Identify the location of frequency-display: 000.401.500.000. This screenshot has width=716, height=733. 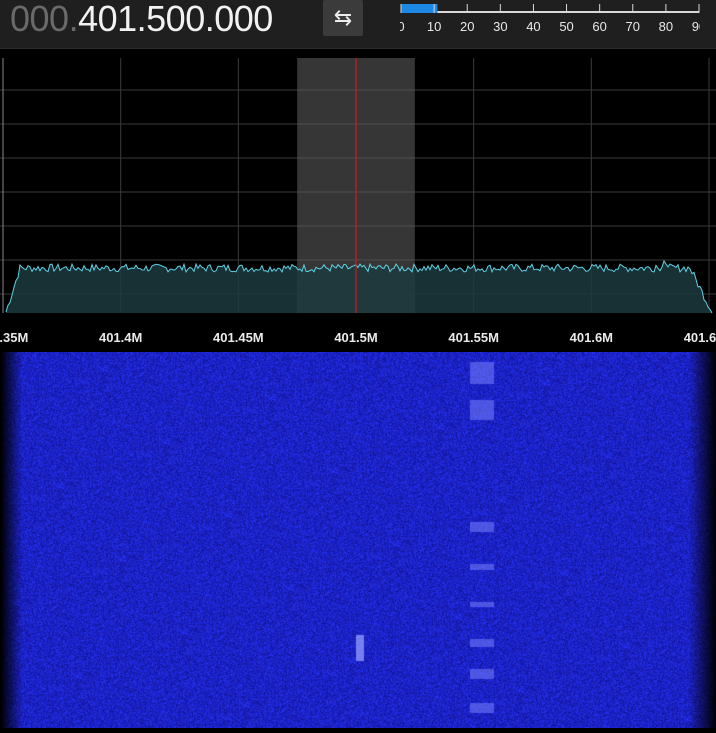
(141, 20).